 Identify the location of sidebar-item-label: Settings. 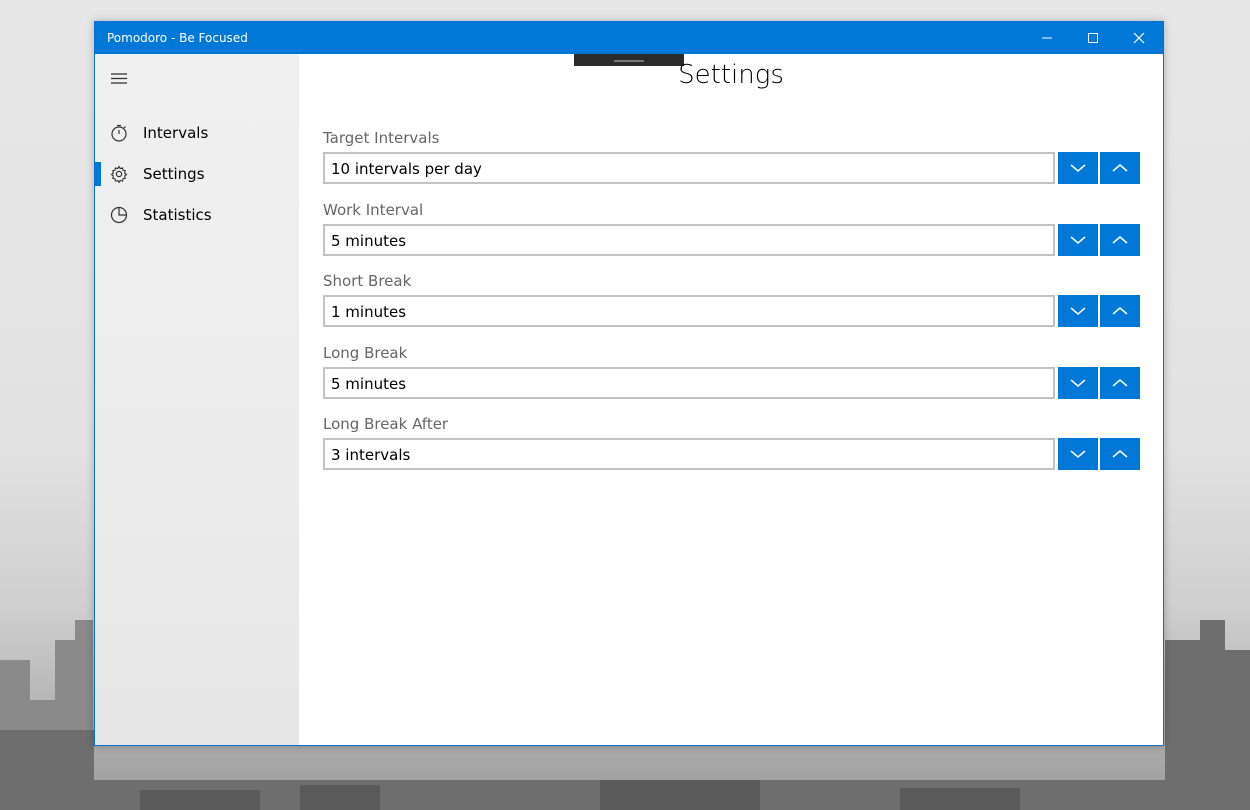
(174, 174).